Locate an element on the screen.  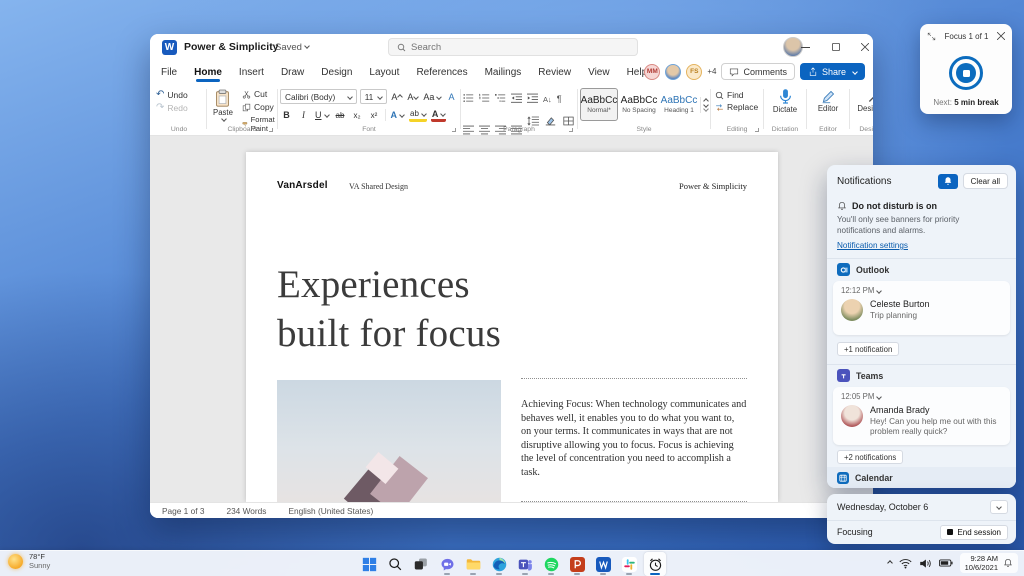
undo-button: ↶ Undo is located at coordinates (179, 94).